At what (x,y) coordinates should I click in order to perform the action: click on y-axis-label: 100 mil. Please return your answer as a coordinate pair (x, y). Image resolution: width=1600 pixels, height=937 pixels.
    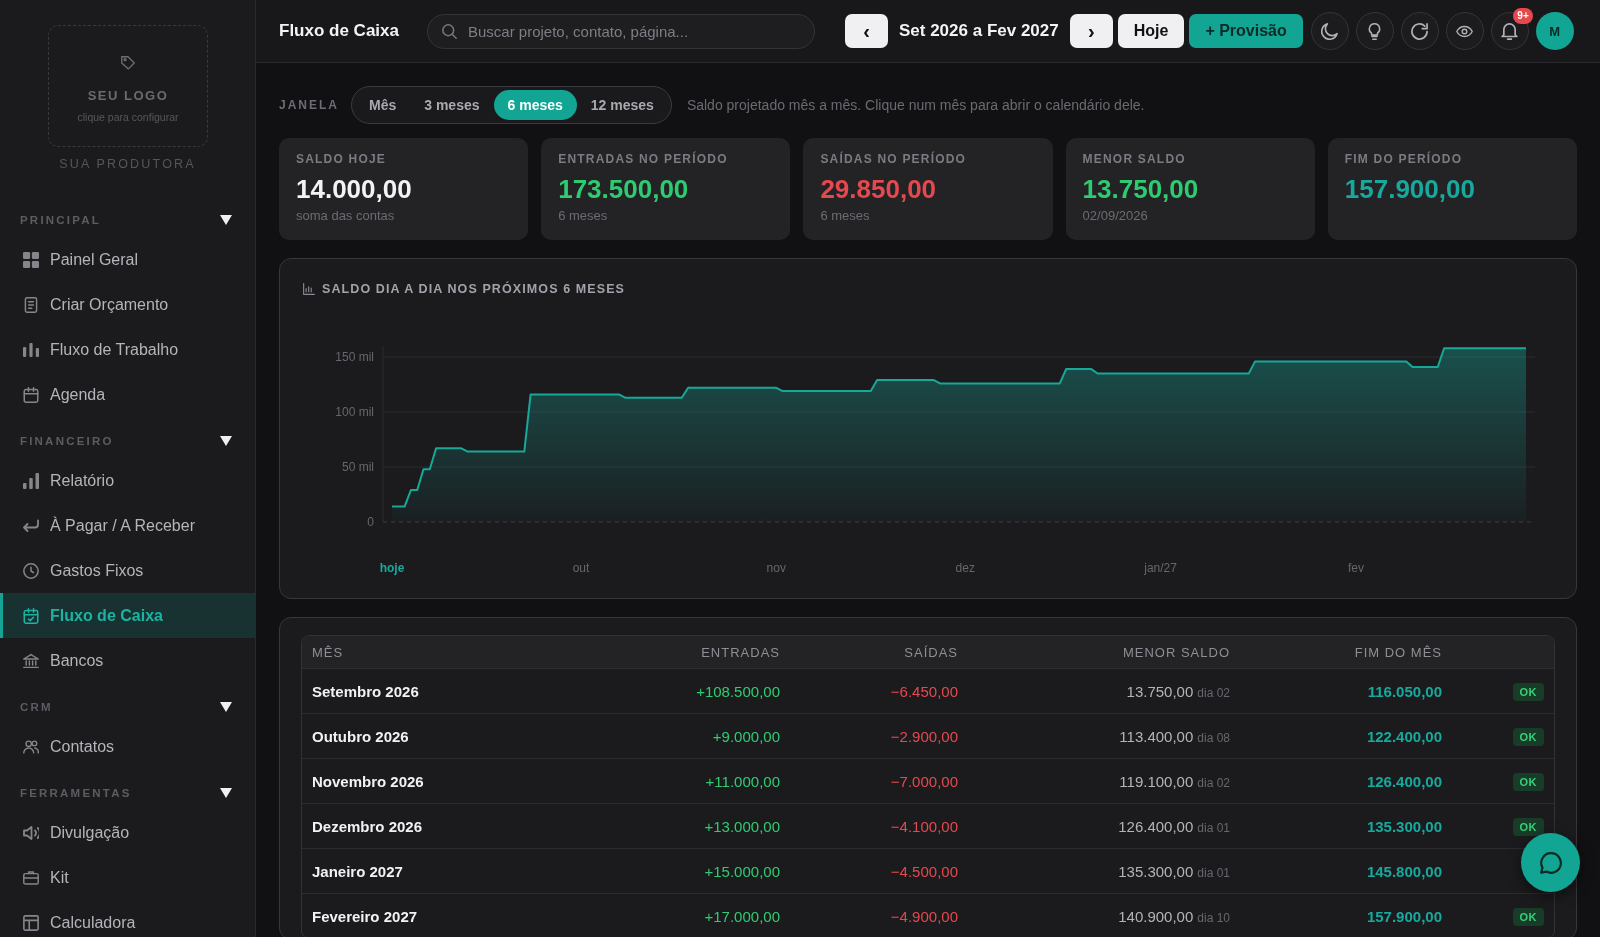
    Looking at the image, I should click on (354, 412).